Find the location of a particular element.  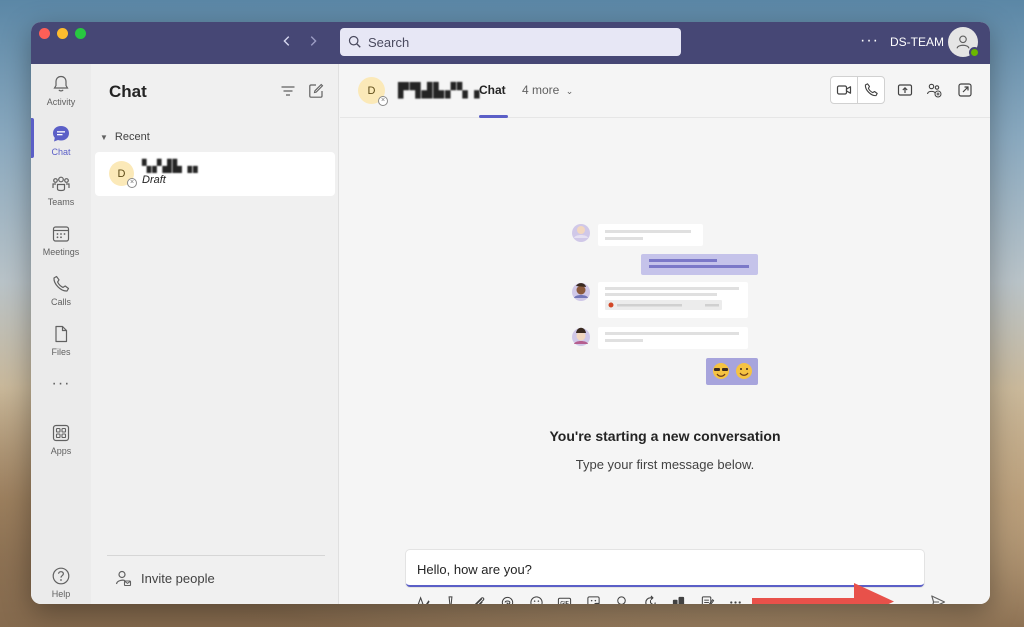

forward-button is located at coordinates (313, 42).